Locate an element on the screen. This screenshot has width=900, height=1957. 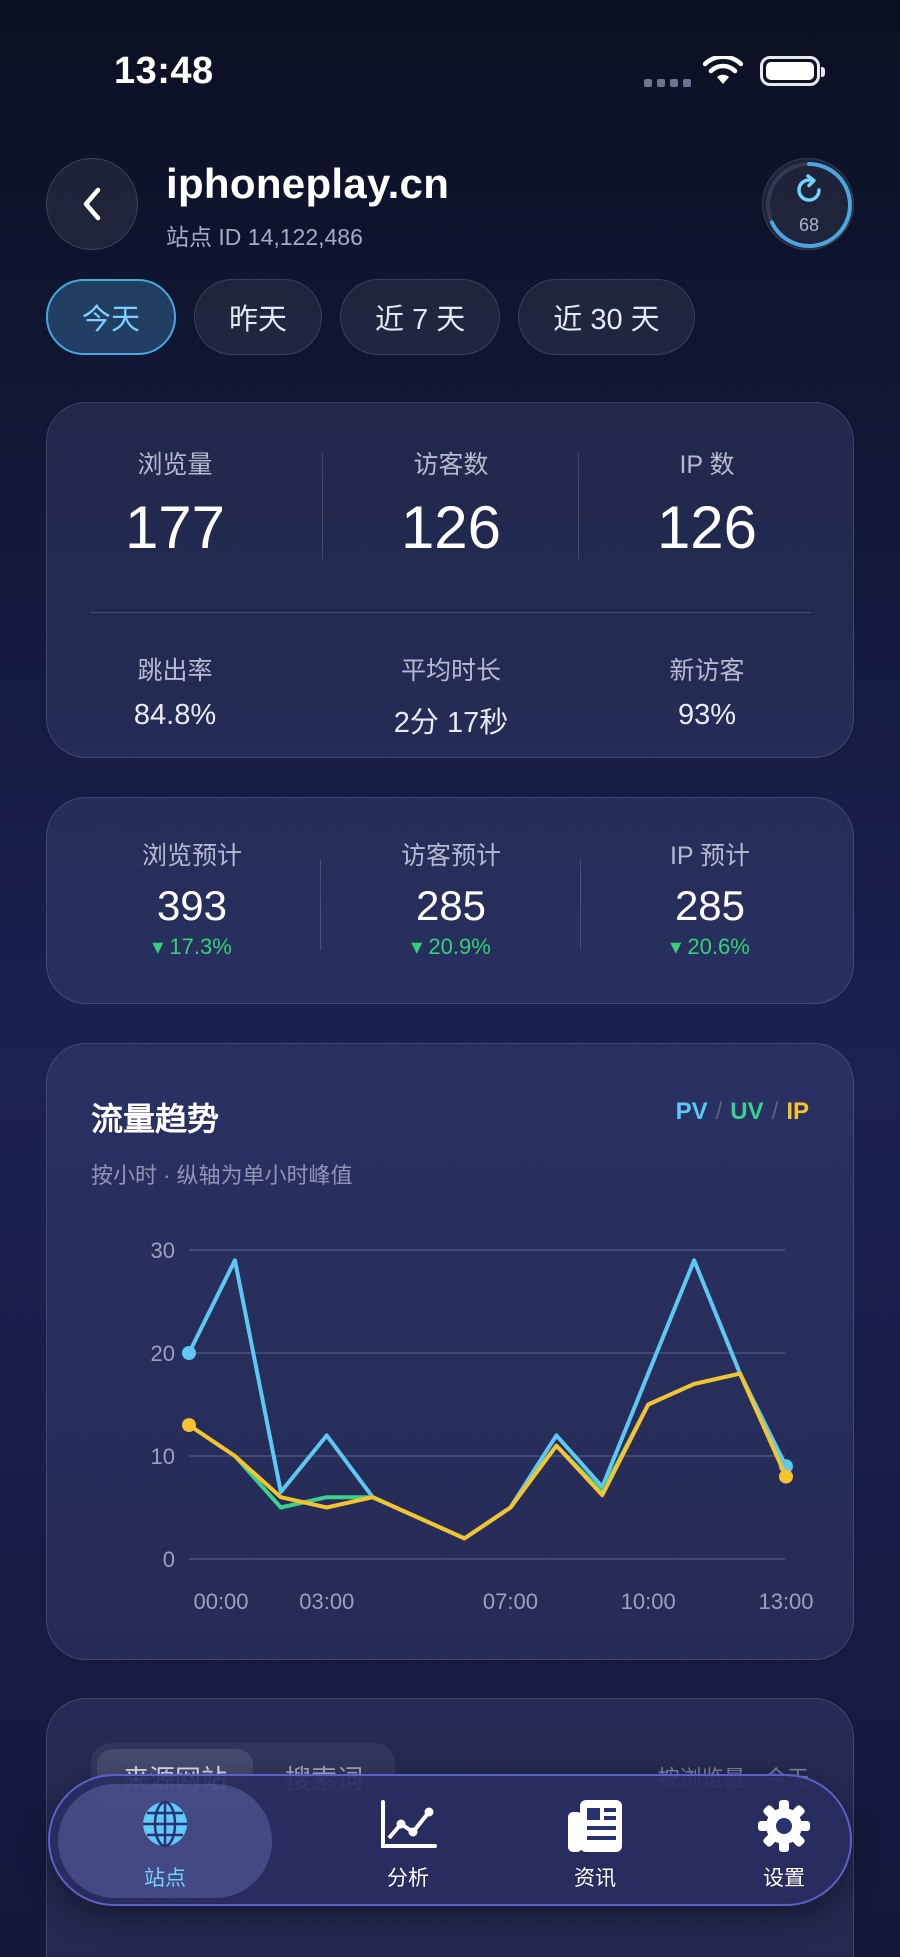
pv-projection-delta: ▾ 17.3% is located at coordinates (192, 946).